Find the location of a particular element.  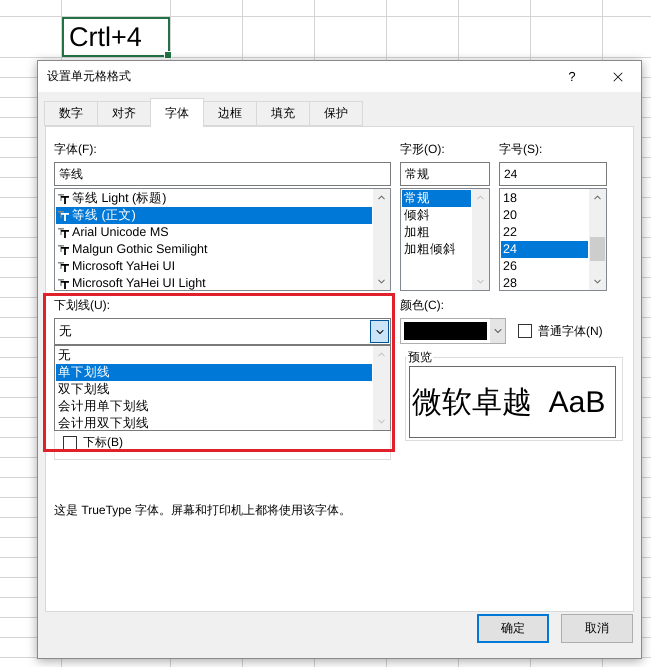

list-item: 18 is located at coordinates (544, 198).